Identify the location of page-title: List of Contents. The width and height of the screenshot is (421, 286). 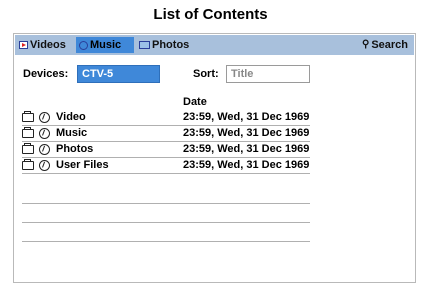
(210, 14).